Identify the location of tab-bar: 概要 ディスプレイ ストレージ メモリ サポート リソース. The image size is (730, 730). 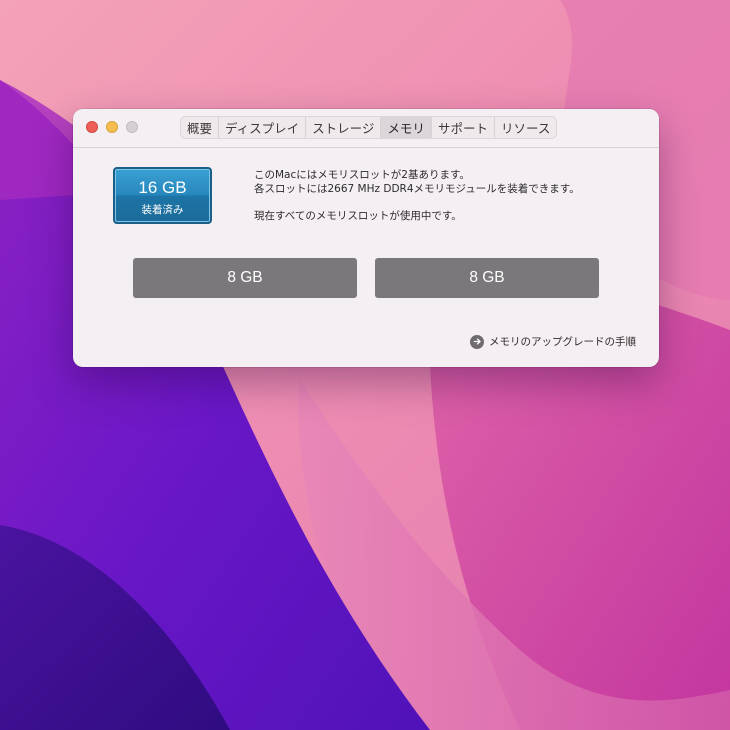
(369, 127).